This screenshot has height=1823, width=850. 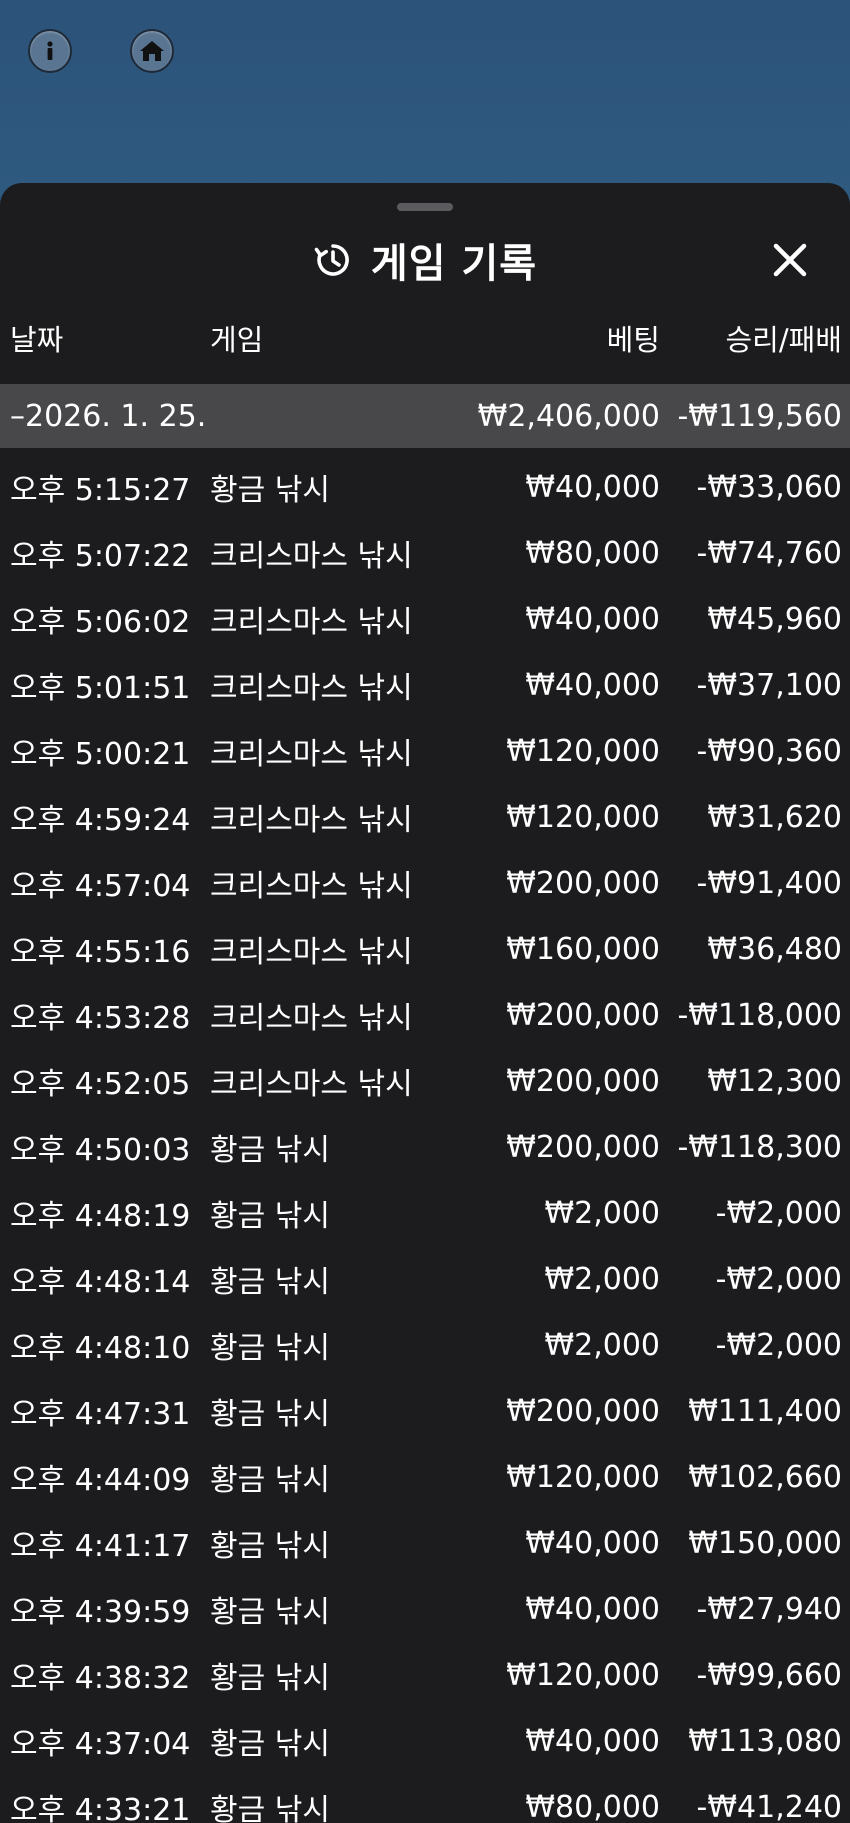 I want to click on info-icon, so click(x=50, y=50).